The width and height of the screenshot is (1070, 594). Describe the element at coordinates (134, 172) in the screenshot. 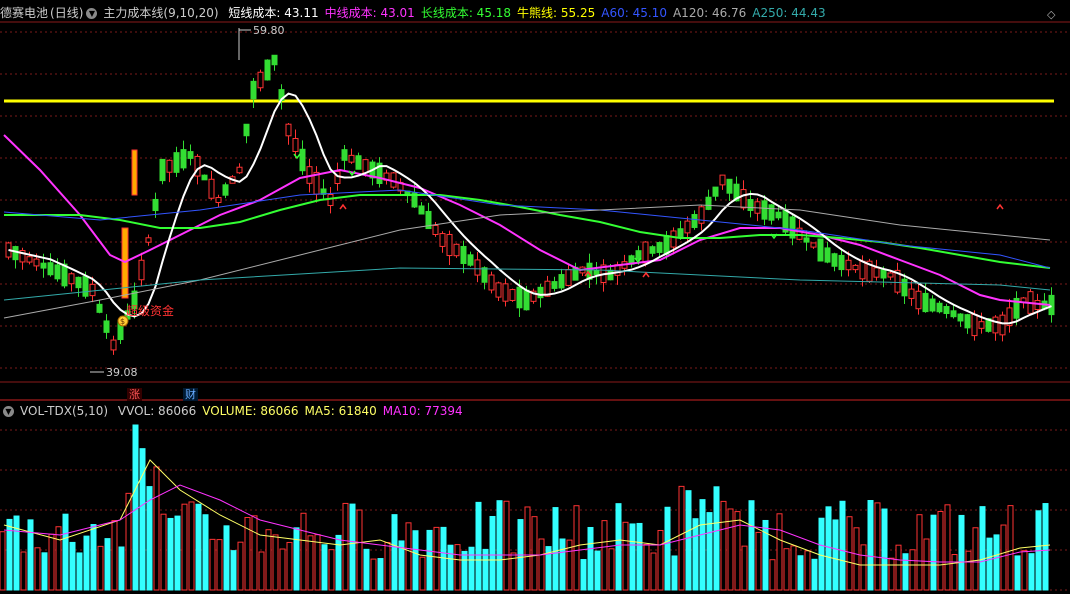

I see `signal-candle` at that location.